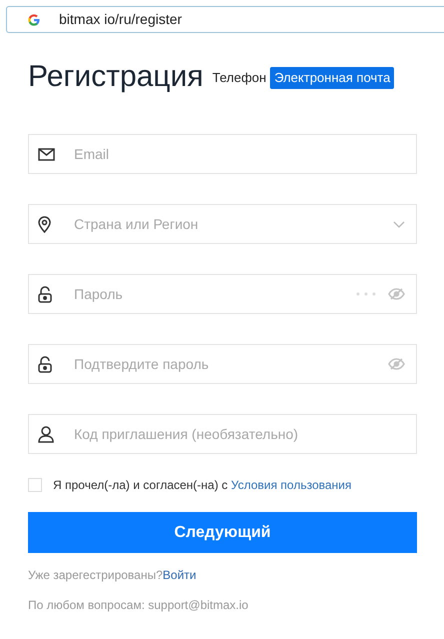 The image size is (444, 639). I want to click on text-field: Подтвердите пароль, so click(222, 364).